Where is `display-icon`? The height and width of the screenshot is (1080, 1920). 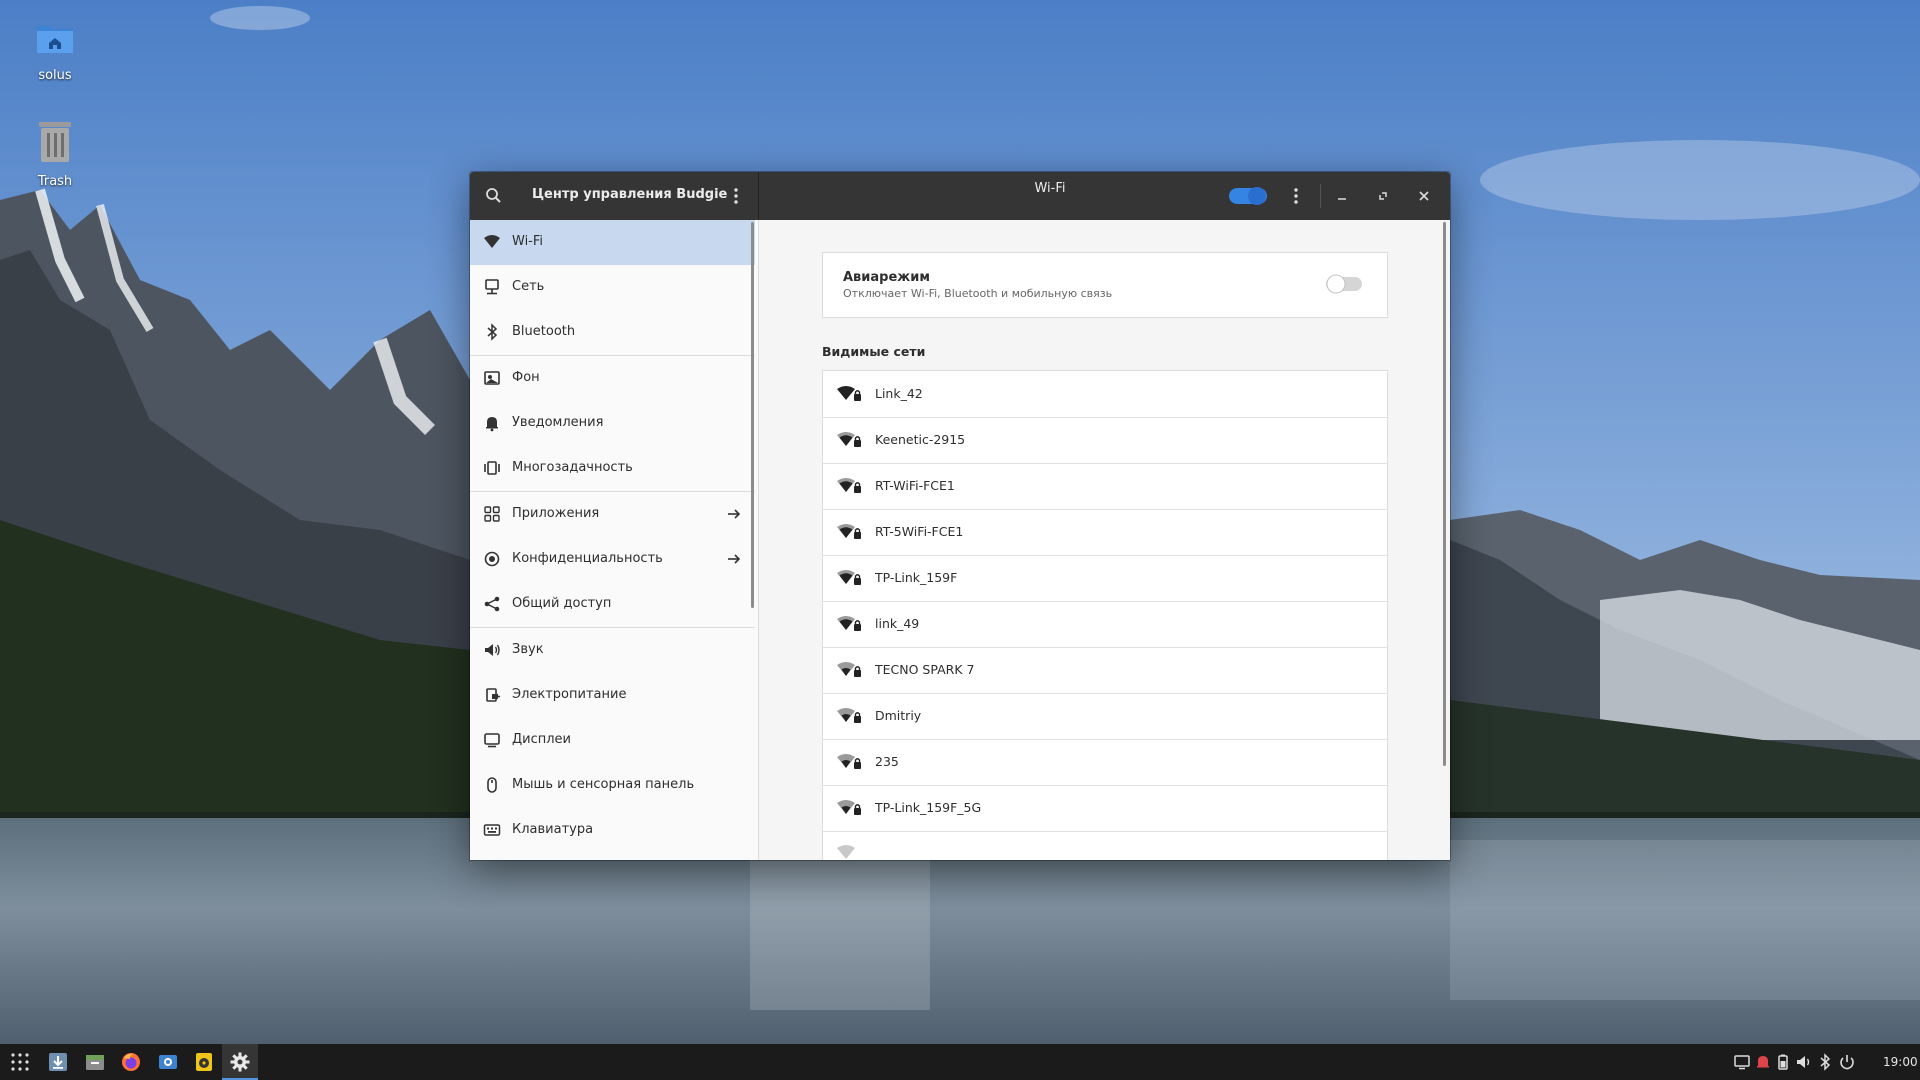
display-icon is located at coordinates (492, 740).